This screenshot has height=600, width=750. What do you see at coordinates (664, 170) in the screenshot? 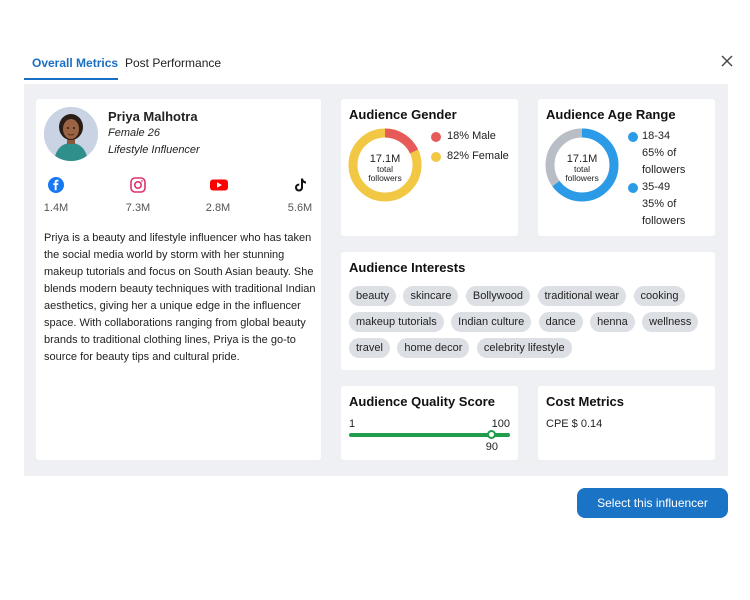
I see `legend-18-34-line2: followers` at bounding box center [664, 170].